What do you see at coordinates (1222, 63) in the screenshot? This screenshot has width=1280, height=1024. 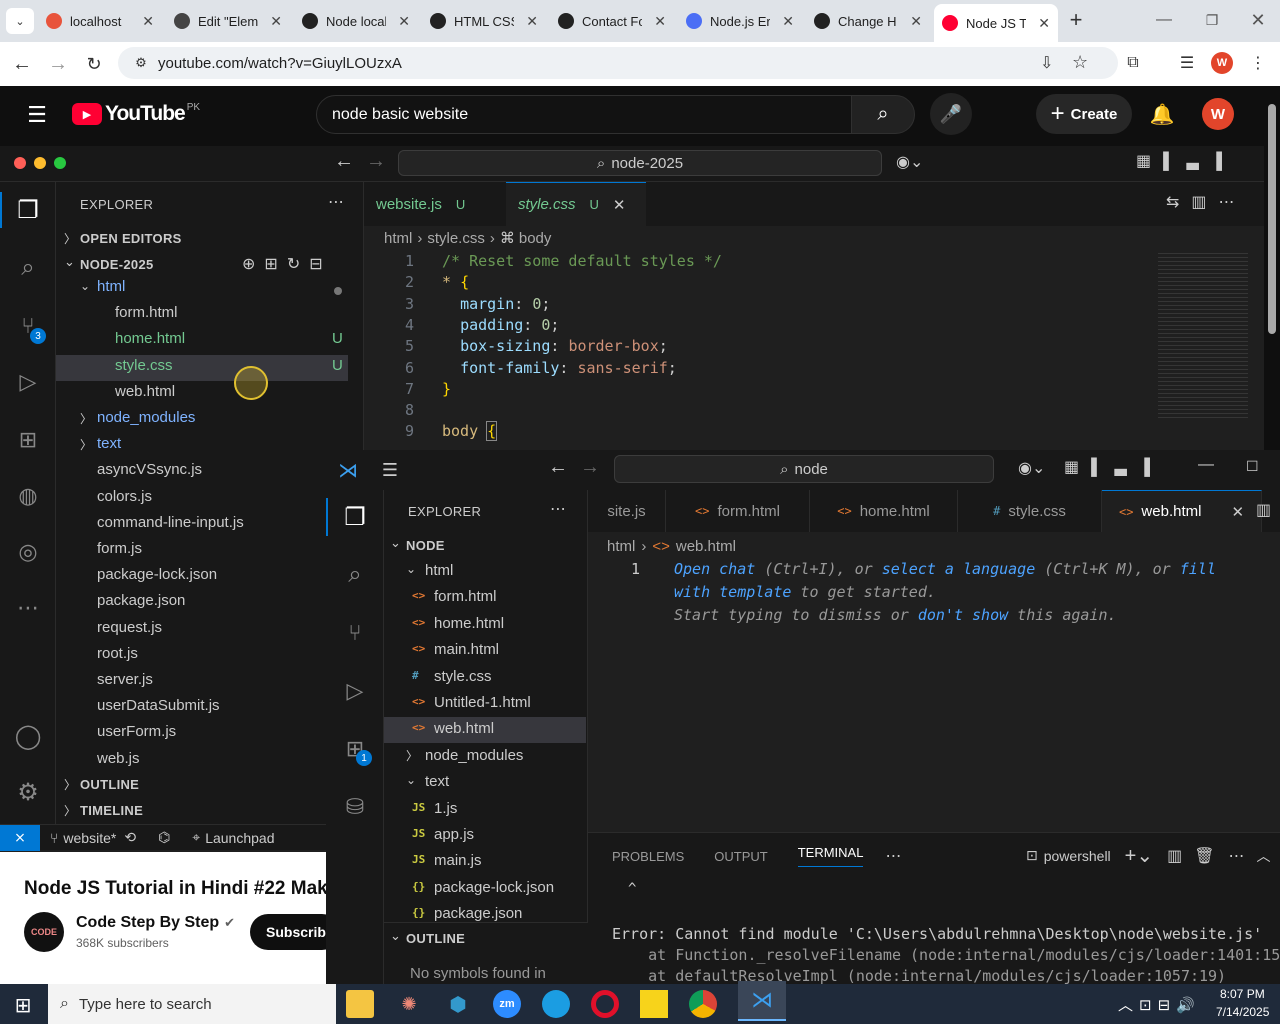 I see `profile-avatar: W` at bounding box center [1222, 63].